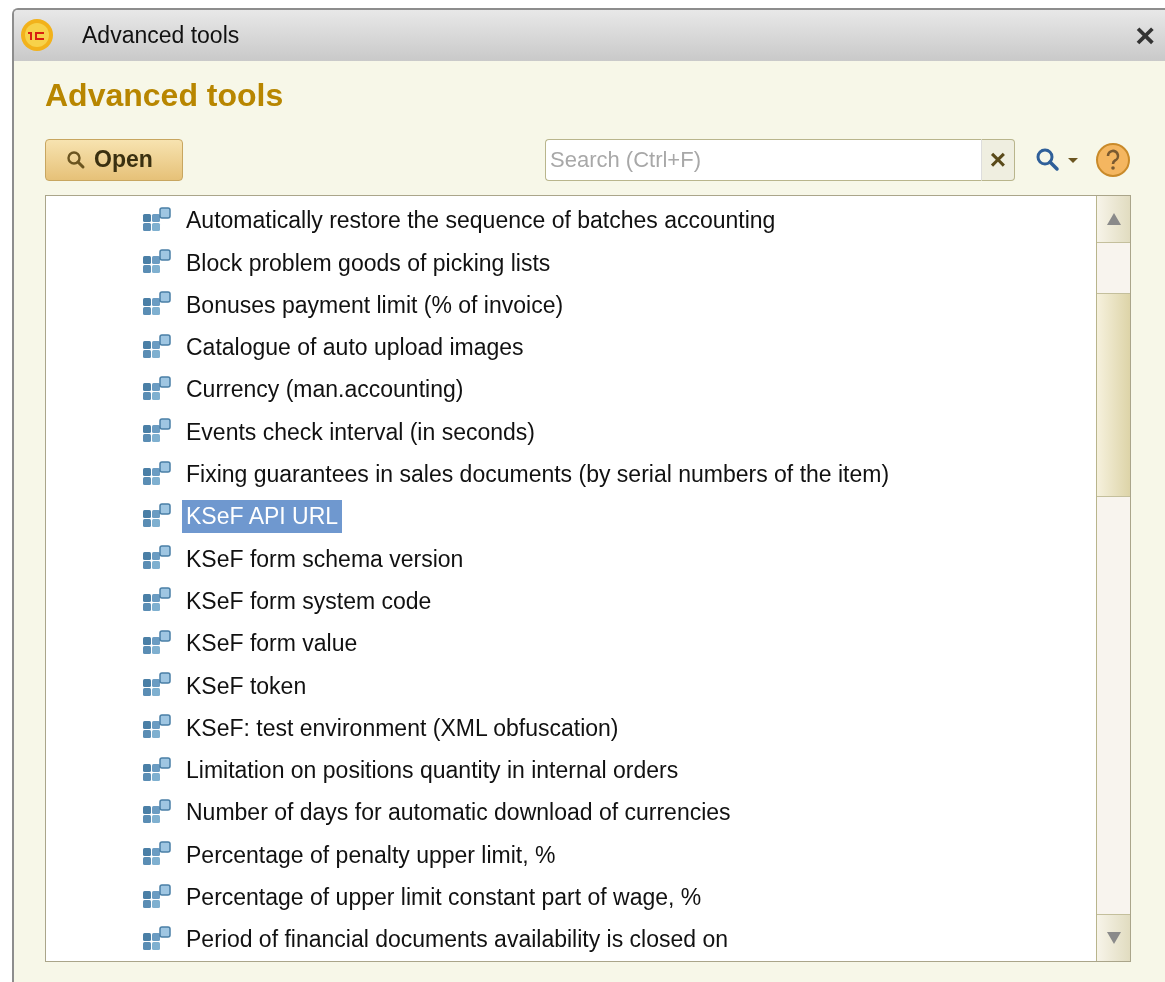 This screenshot has width=1165, height=982. What do you see at coordinates (325, 559) in the screenshot?
I see `list-item: KSeF form schema version` at bounding box center [325, 559].